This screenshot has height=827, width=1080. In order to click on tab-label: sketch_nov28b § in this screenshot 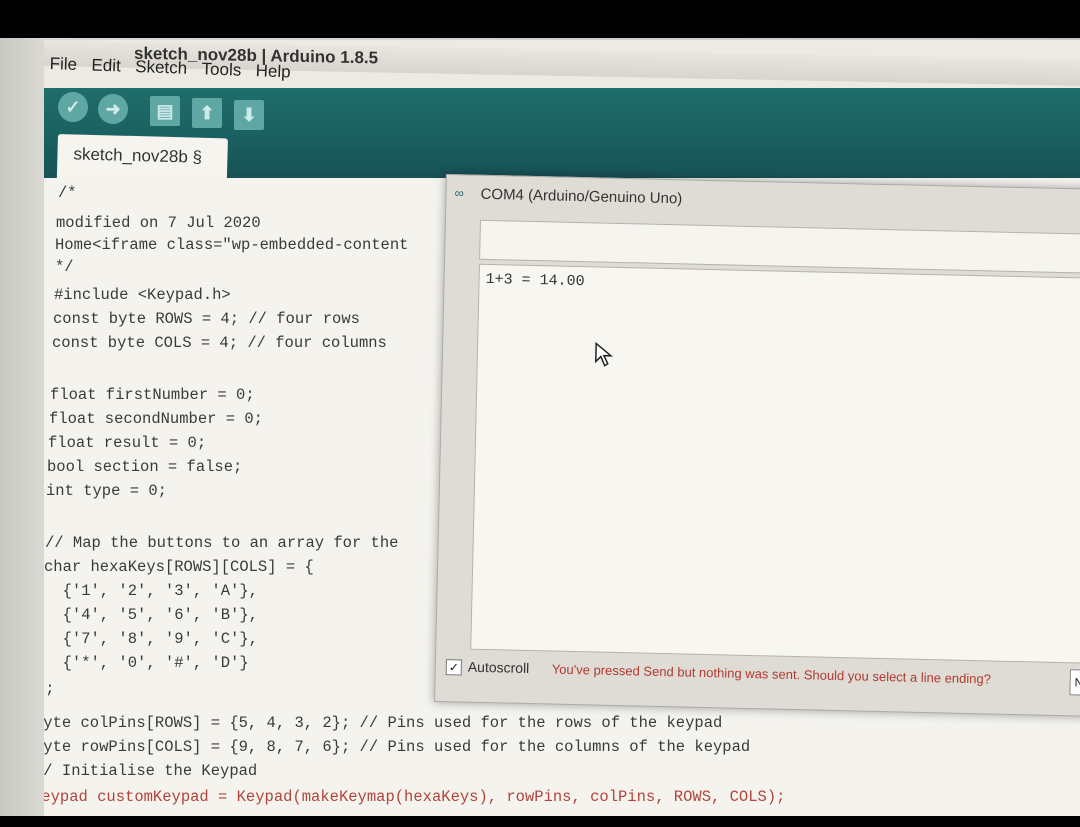, I will do `click(138, 155)`.